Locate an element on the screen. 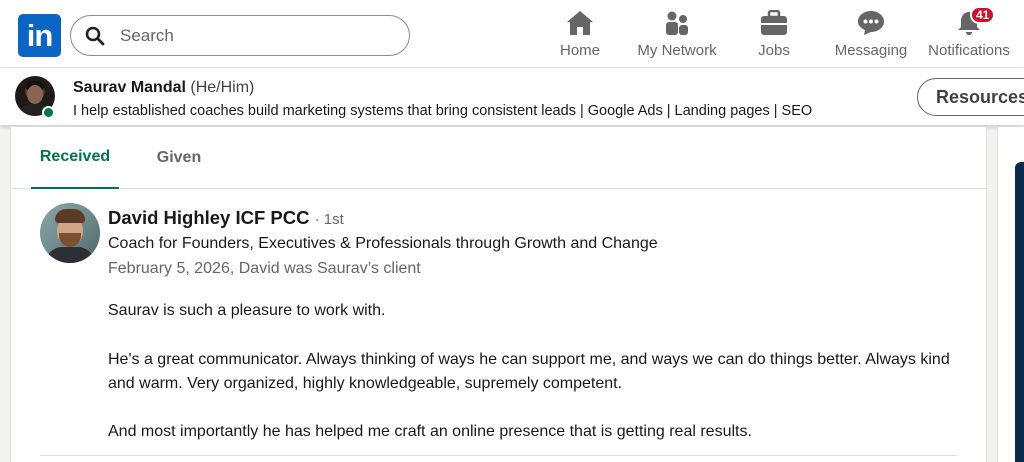 This screenshot has width=1024, height=462. tab-received: Received is located at coordinates (75, 158).